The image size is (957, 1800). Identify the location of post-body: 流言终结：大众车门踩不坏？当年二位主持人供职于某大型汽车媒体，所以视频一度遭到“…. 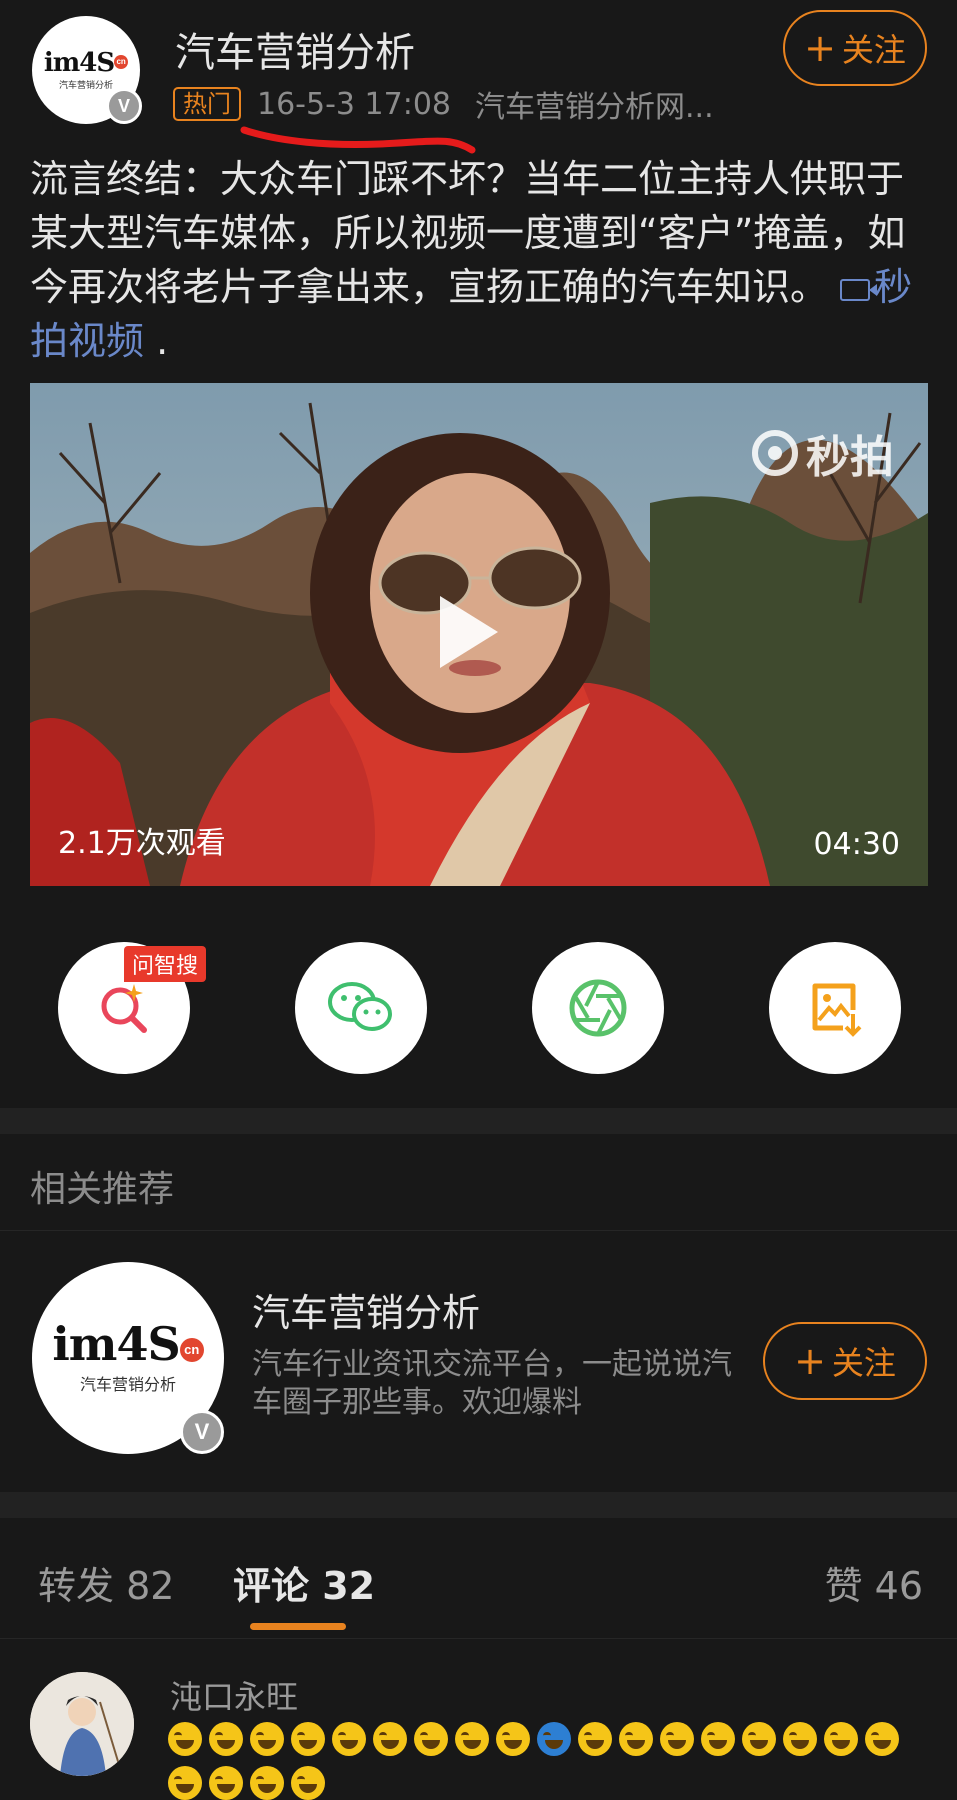
(468, 233).